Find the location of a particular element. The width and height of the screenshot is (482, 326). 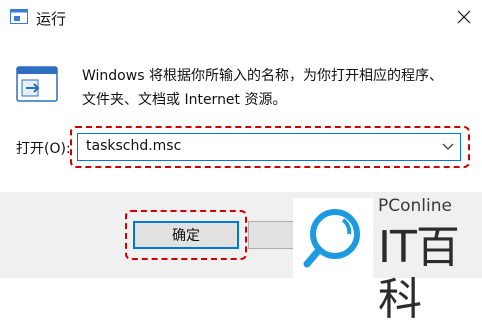

run-program-icon is located at coordinates (37, 84).